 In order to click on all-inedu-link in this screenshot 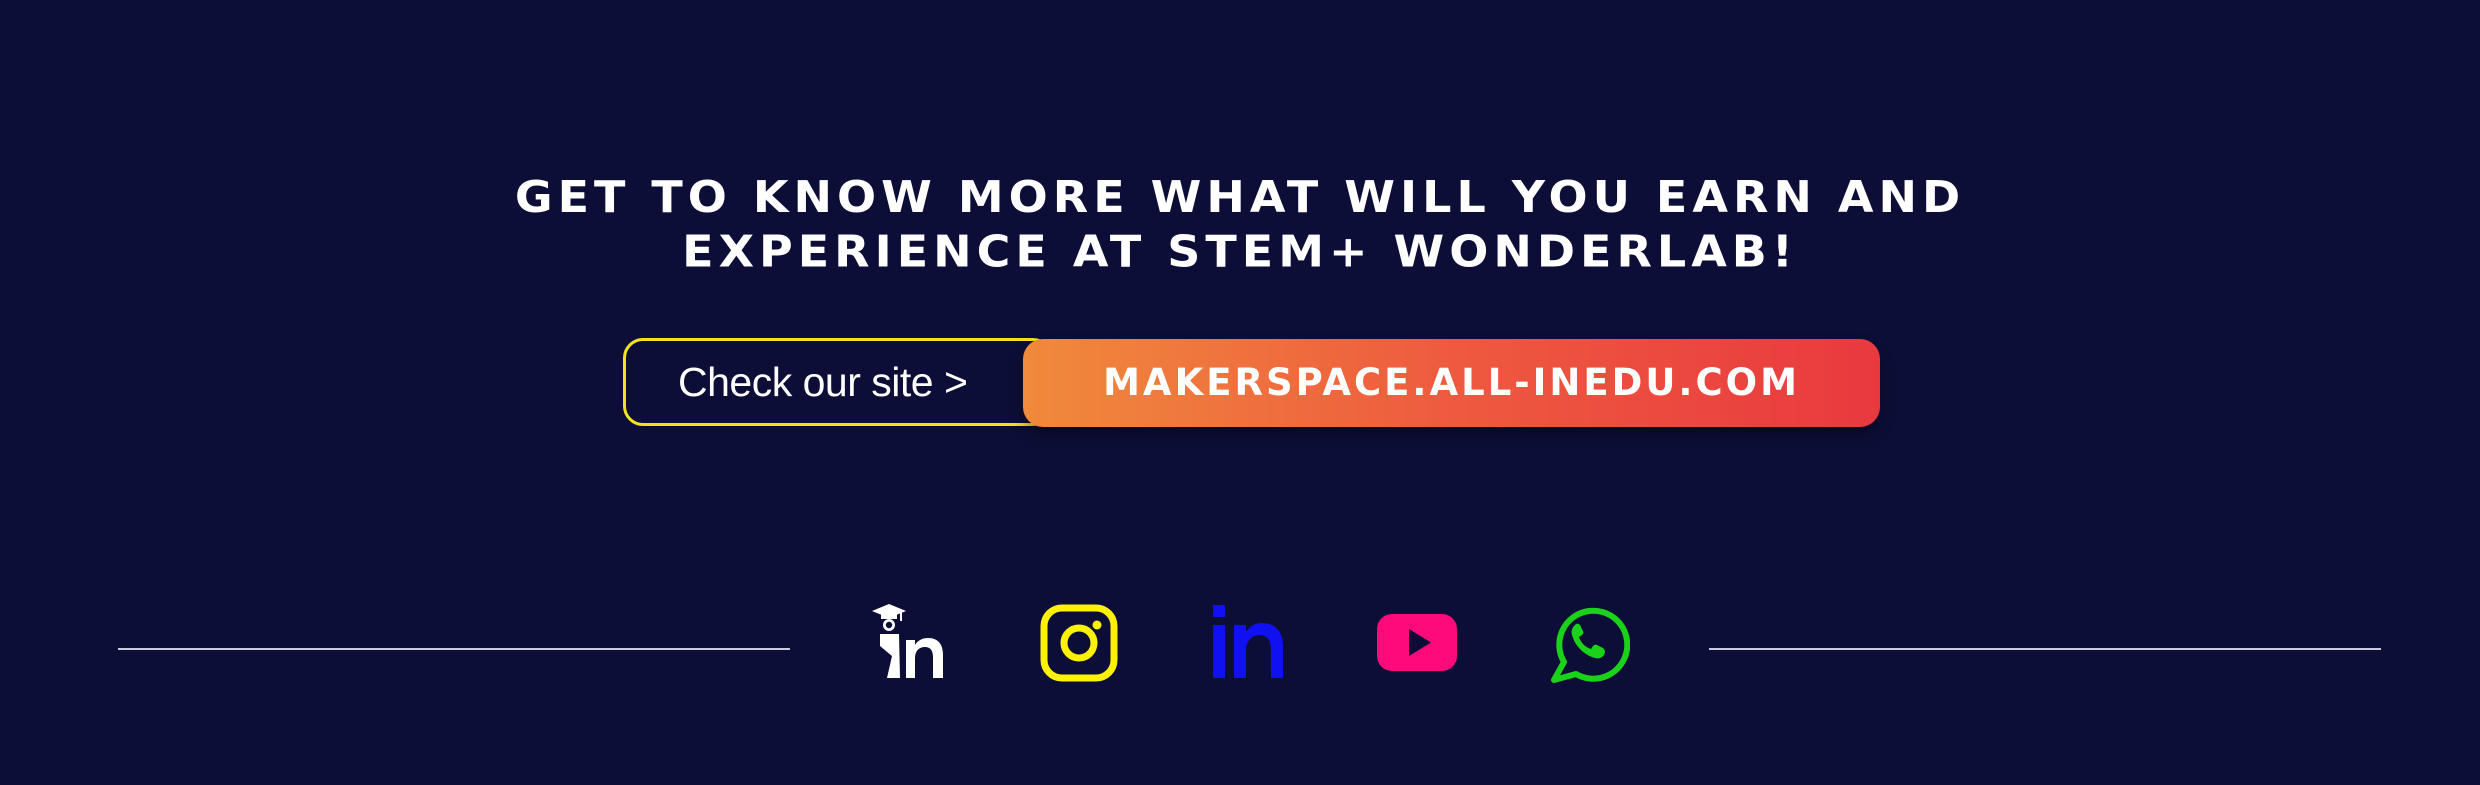, I will do `click(911, 642)`.